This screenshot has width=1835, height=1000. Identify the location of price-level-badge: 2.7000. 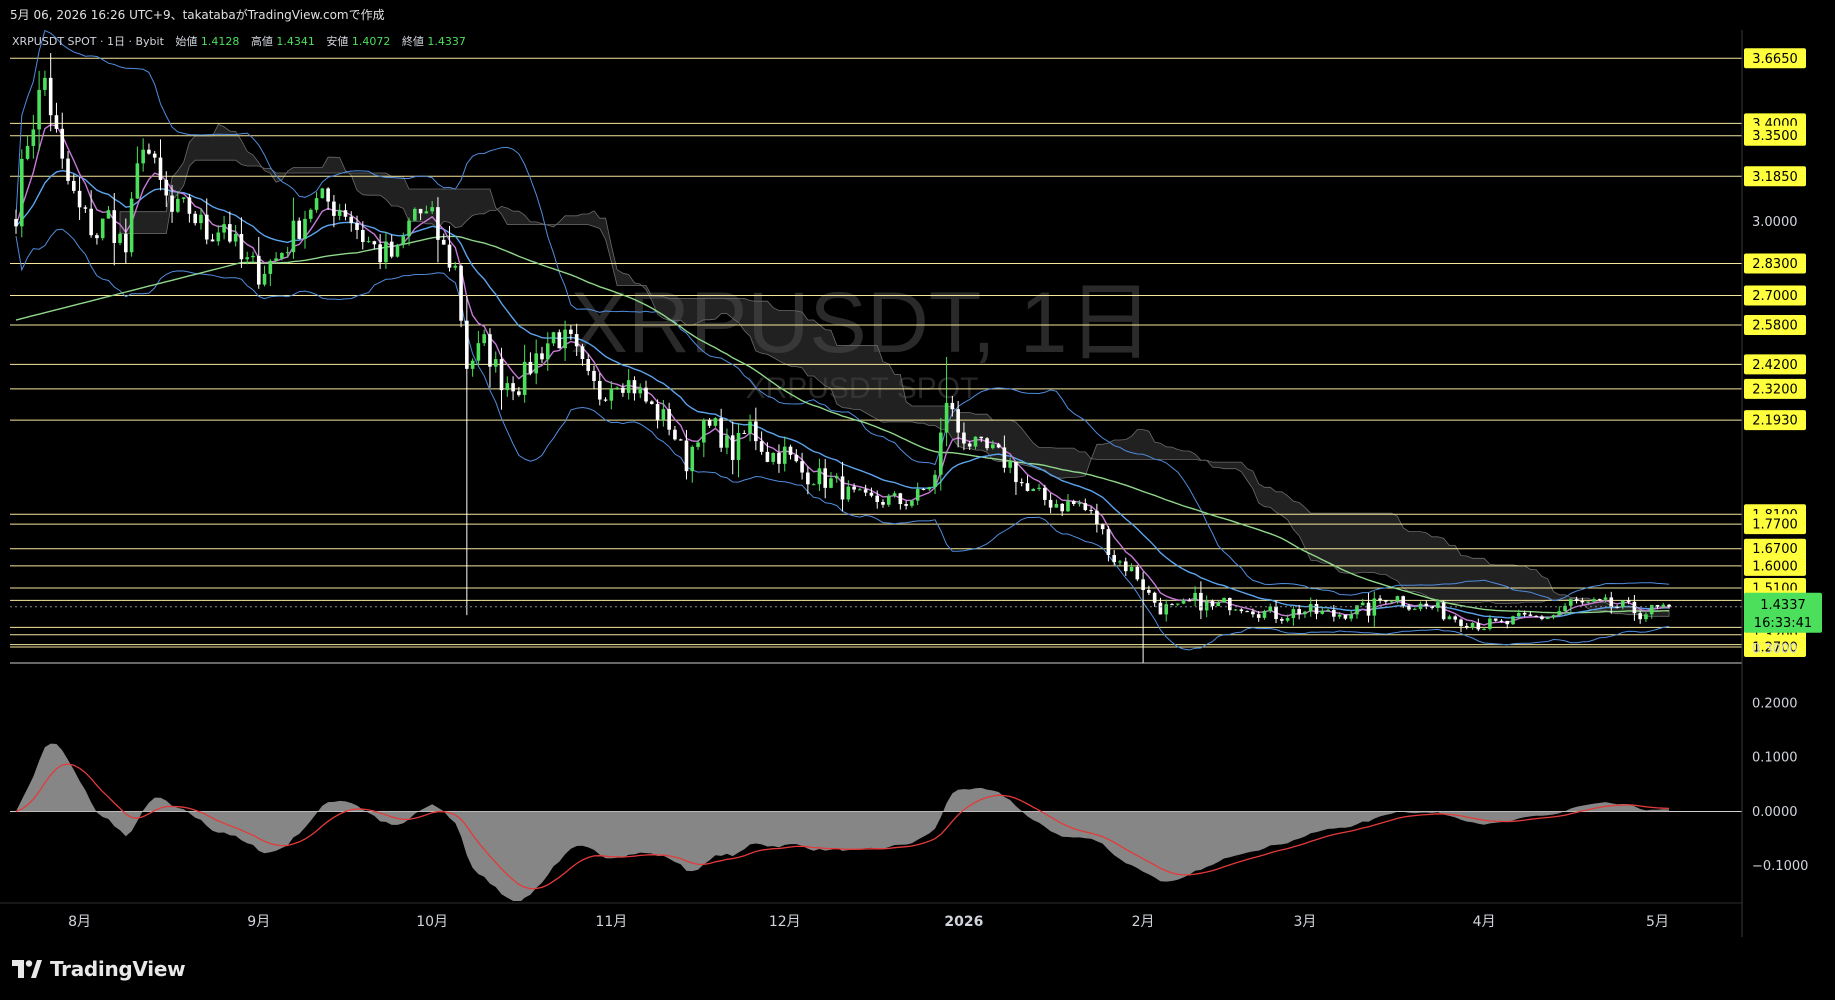
(1775, 295).